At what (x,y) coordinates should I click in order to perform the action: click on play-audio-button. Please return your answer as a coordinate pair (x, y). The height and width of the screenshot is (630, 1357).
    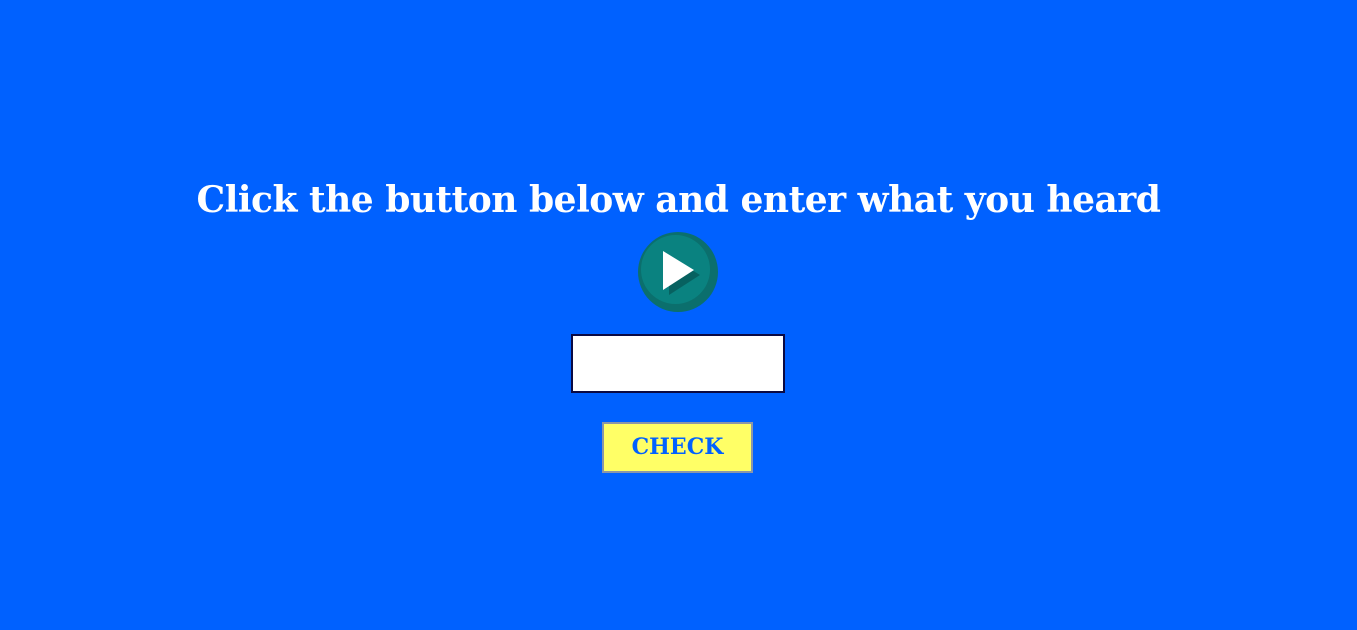
    Looking at the image, I should click on (678, 272).